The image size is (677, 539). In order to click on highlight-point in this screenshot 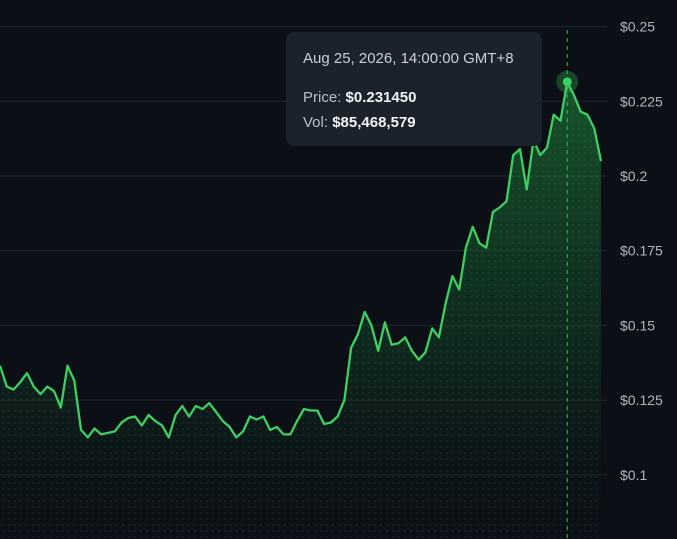, I will do `click(567, 82)`.